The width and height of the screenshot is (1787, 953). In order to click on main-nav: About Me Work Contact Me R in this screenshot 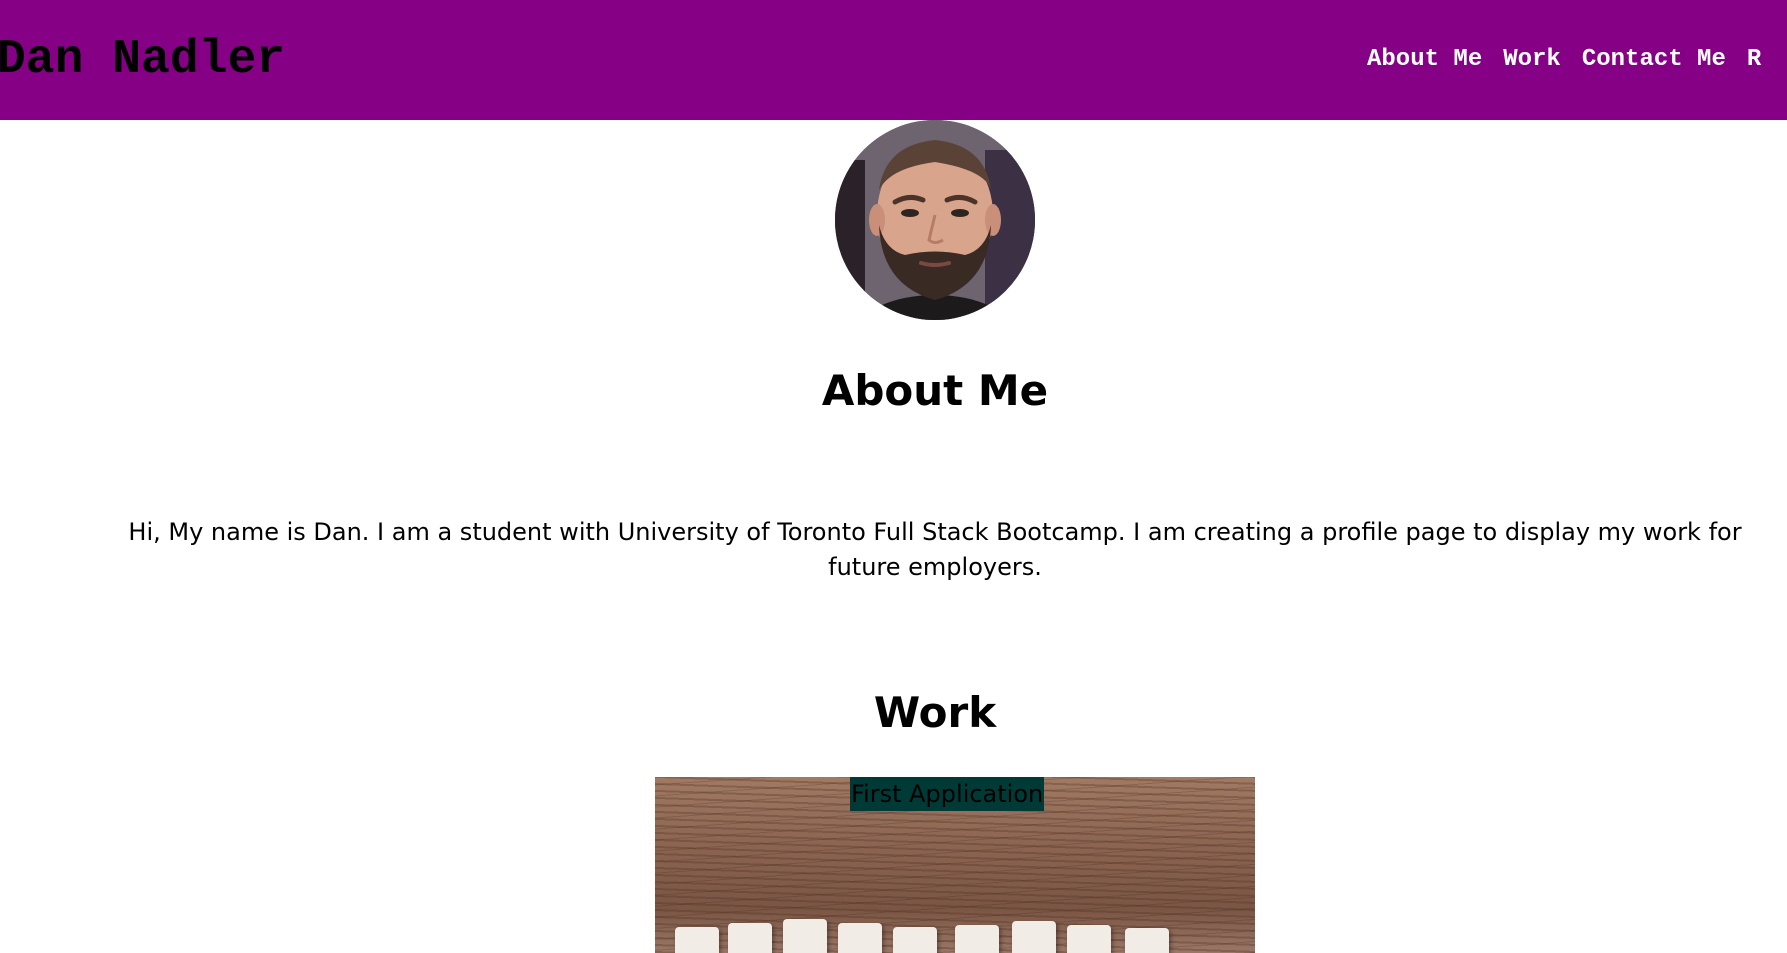, I will do `click(1574, 60)`.